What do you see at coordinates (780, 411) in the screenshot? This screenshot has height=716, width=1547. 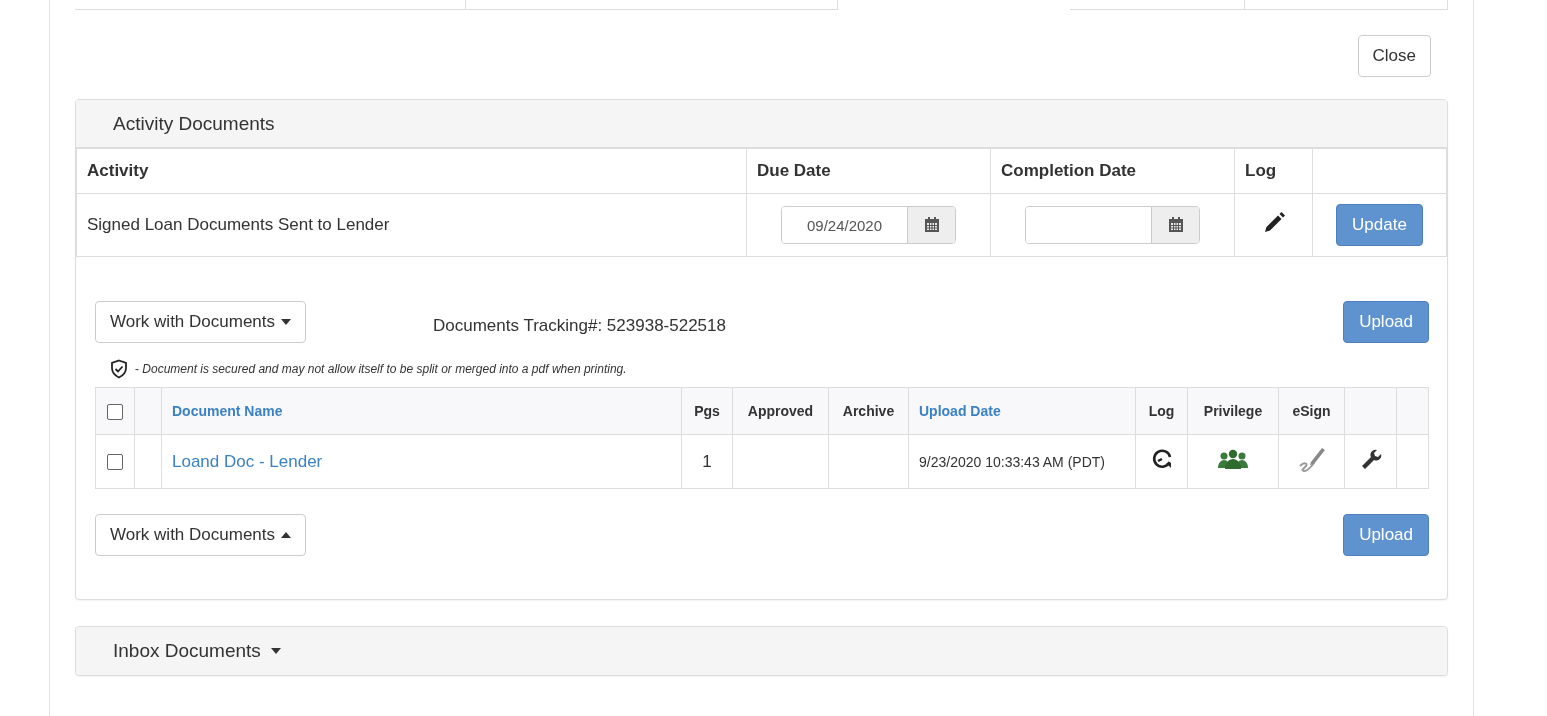 I see `column-header: Approved` at bounding box center [780, 411].